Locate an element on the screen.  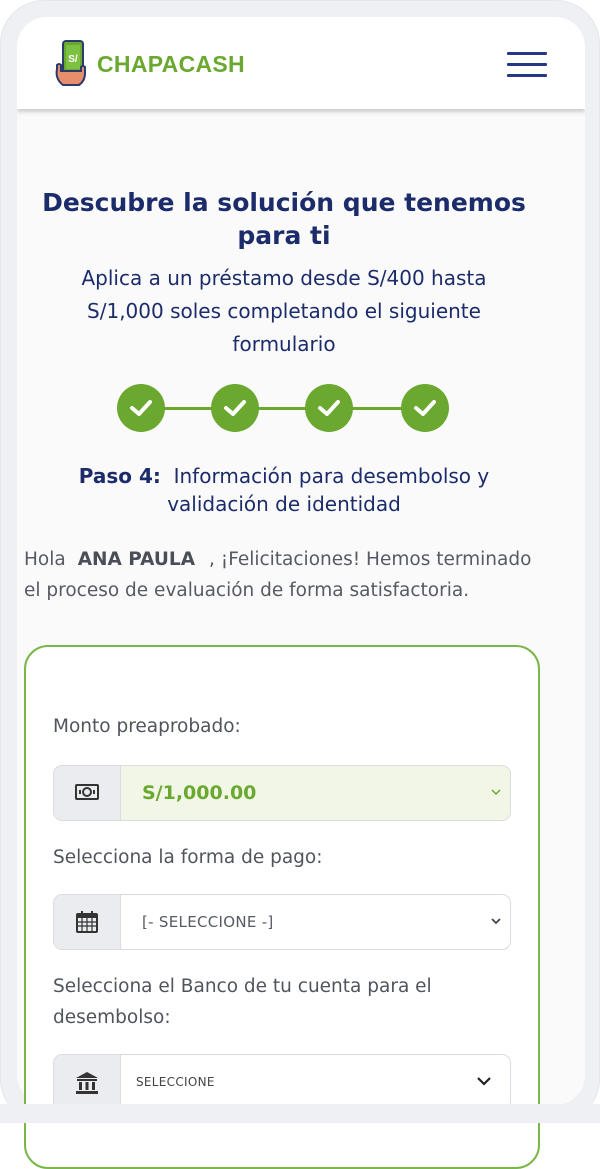
amount-select: S/1,000.00 is located at coordinates (282, 793).